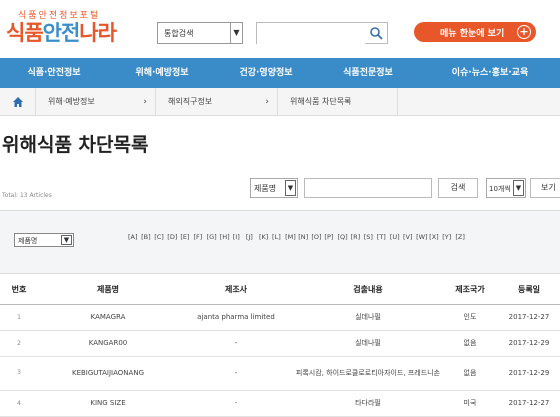 This screenshot has width=560, height=417. I want to click on index-letter-i: [I], so click(239, 237).